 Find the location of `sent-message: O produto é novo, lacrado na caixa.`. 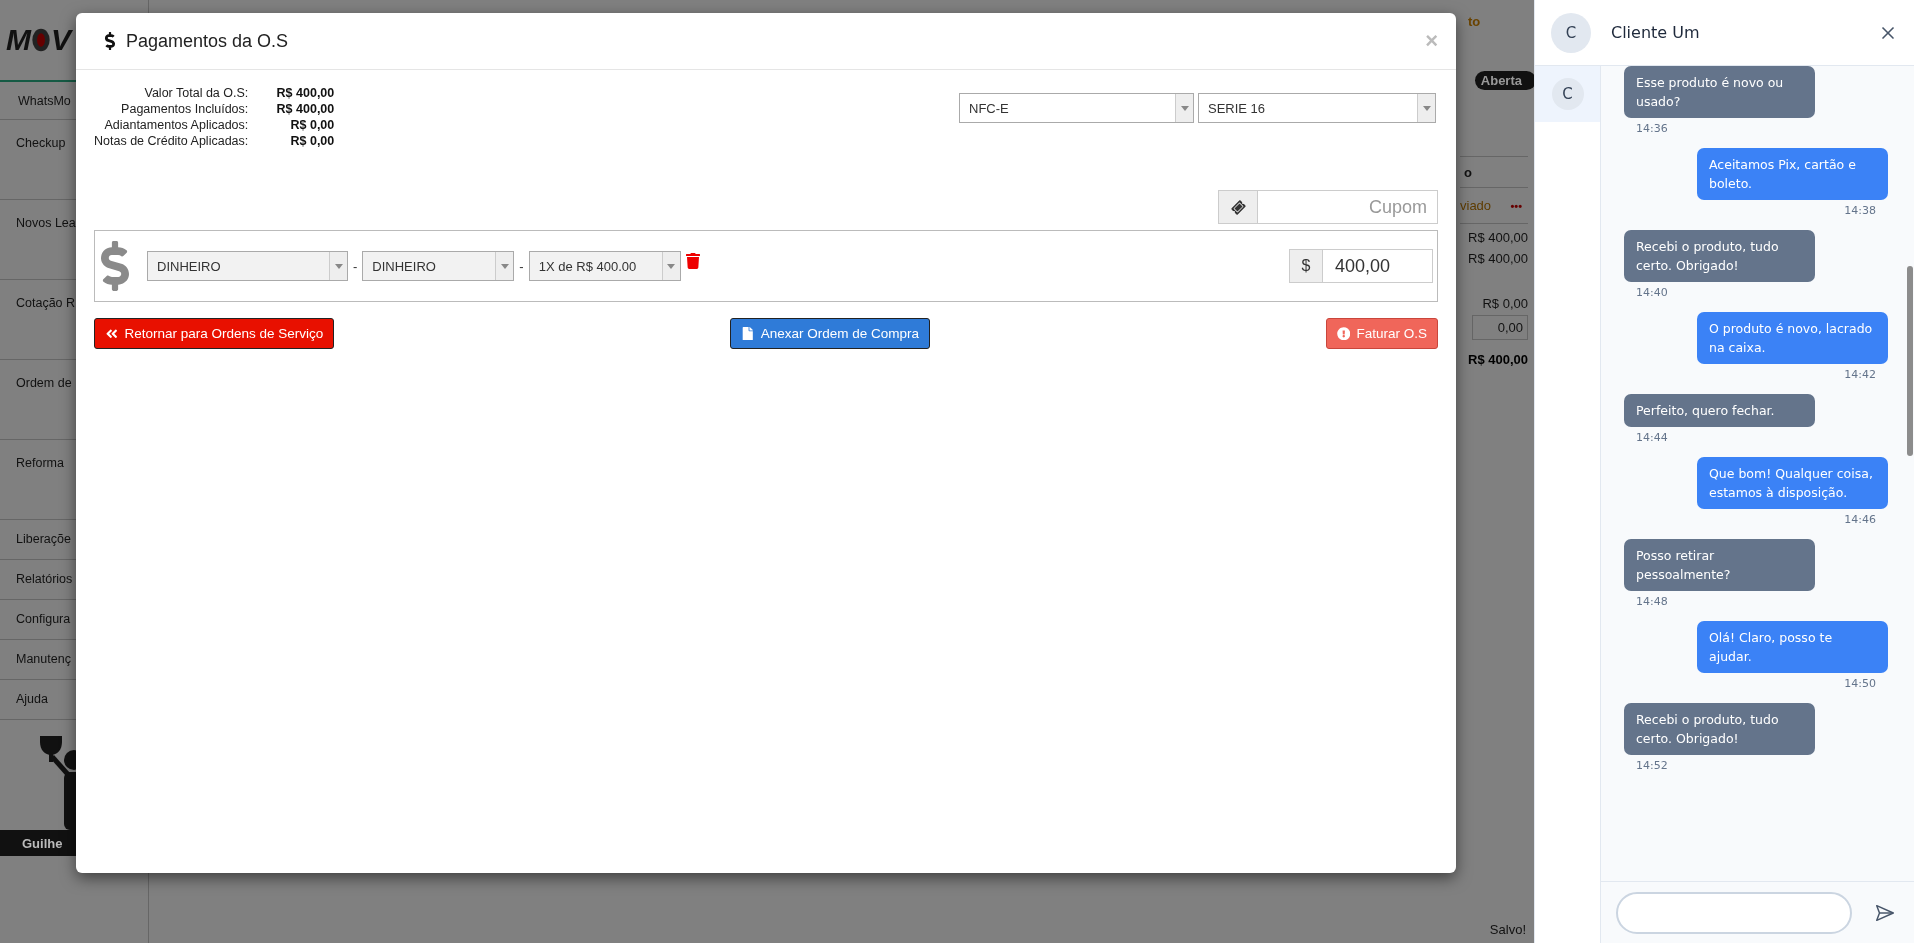

sent-message: O produto é novo, lacrado na caixa. is located at coordinates (1792, 338).